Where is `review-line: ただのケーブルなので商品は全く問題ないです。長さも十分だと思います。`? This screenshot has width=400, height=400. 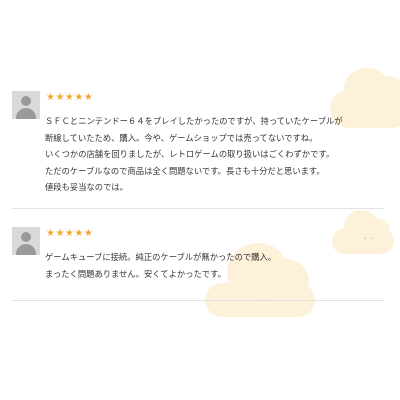
review-line: ただのケーブルなので商品は全く問題ないです。長さも十分だと思います。 is located at coordinates (185, 170).